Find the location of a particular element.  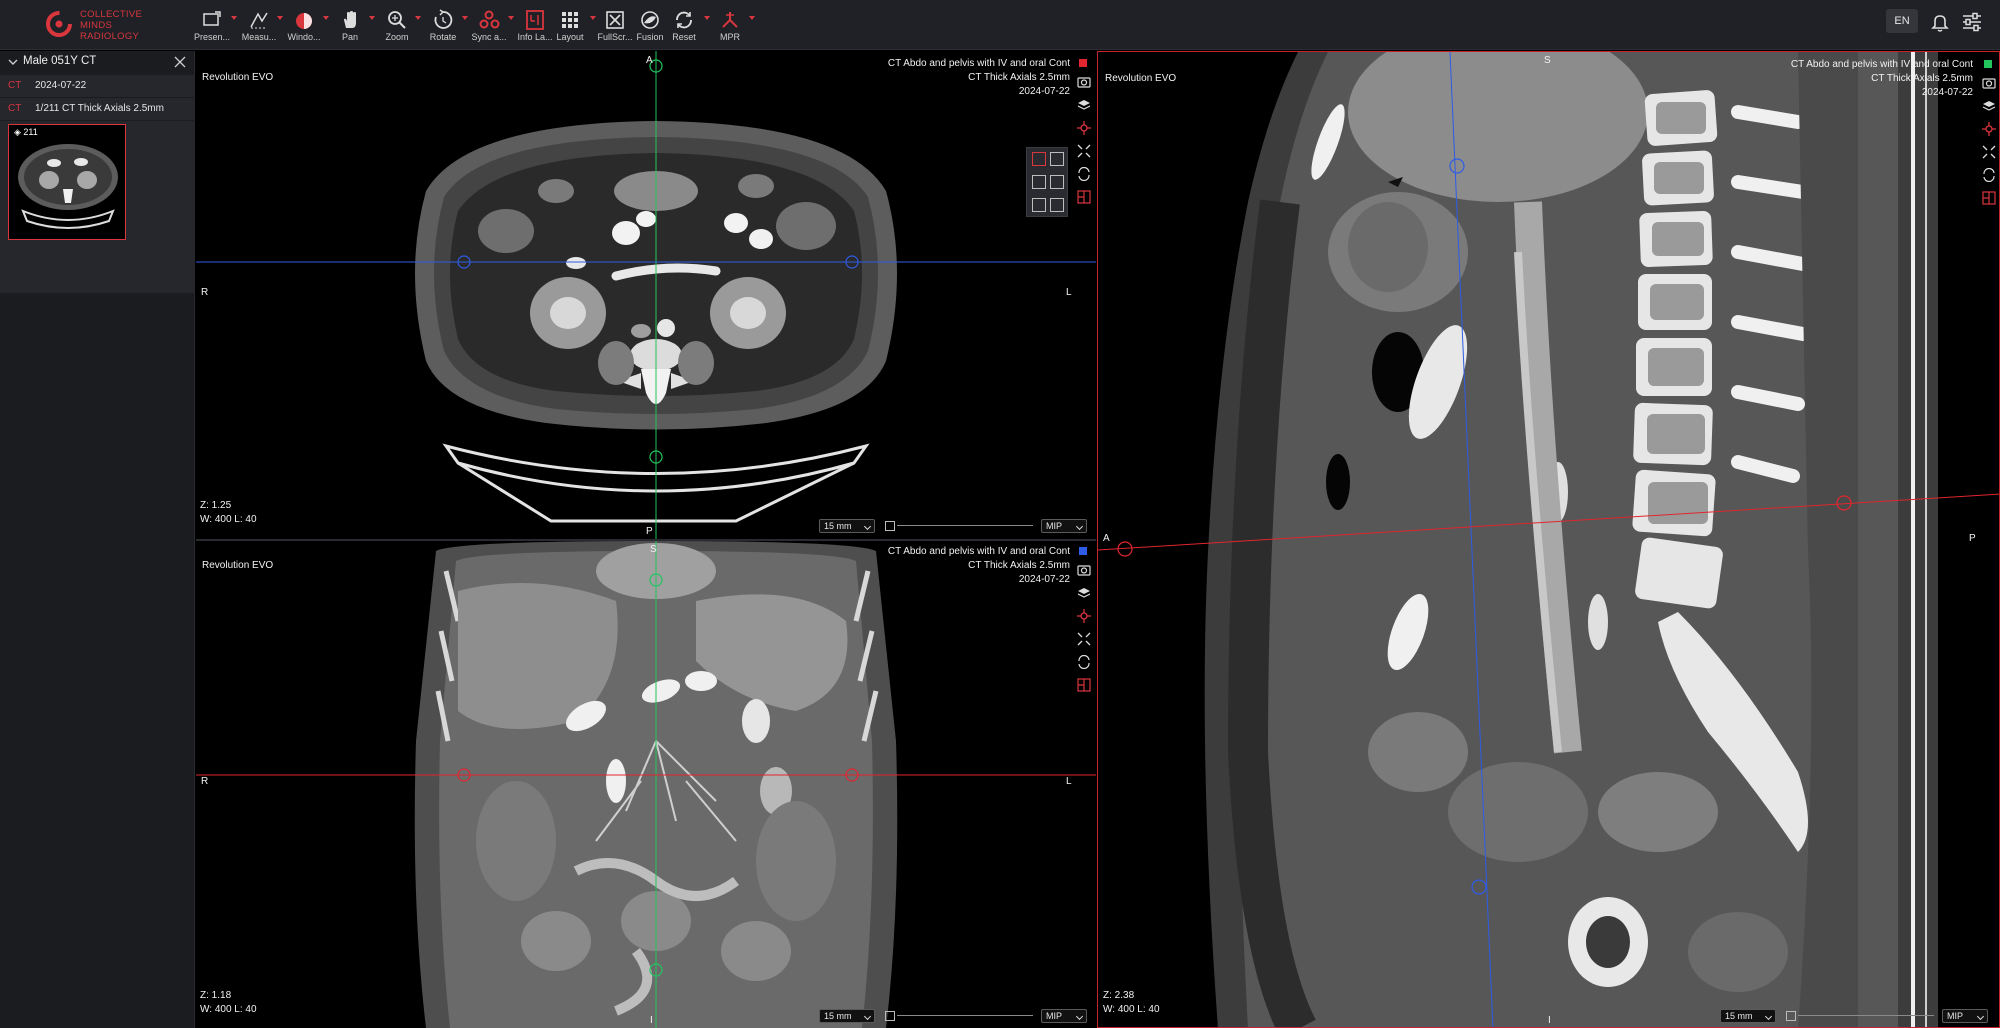

tool-reset: Reset is located at coordinates (684, 26).